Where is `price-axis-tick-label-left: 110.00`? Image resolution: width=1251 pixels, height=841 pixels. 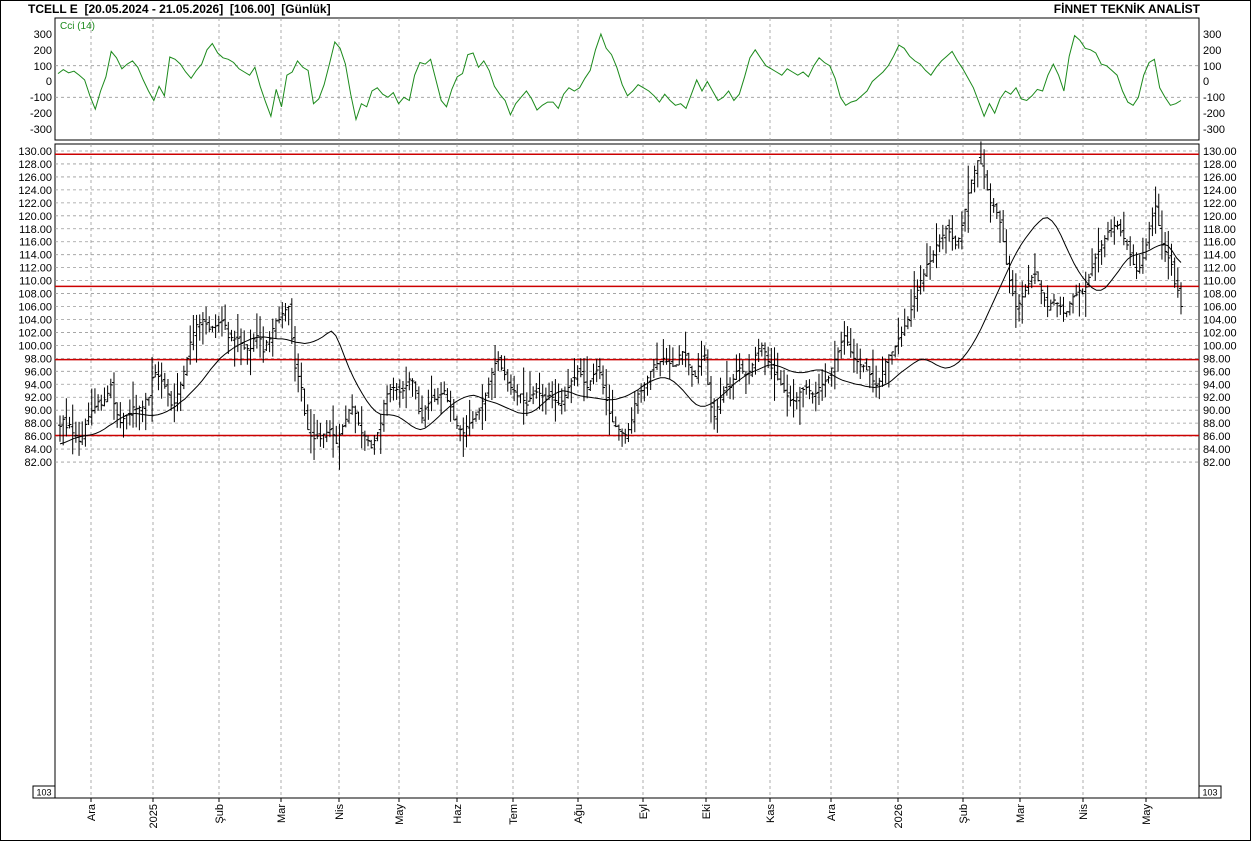 price-axis-tick-label-left: 110.00 is located at coordinates (35, 282).